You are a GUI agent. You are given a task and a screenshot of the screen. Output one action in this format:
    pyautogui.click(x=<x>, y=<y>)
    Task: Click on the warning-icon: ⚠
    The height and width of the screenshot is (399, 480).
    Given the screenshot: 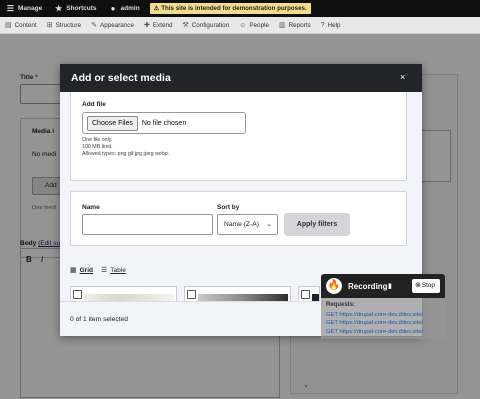 What is the action you would take?
    pyautogui.click(x=156, y=8)
    